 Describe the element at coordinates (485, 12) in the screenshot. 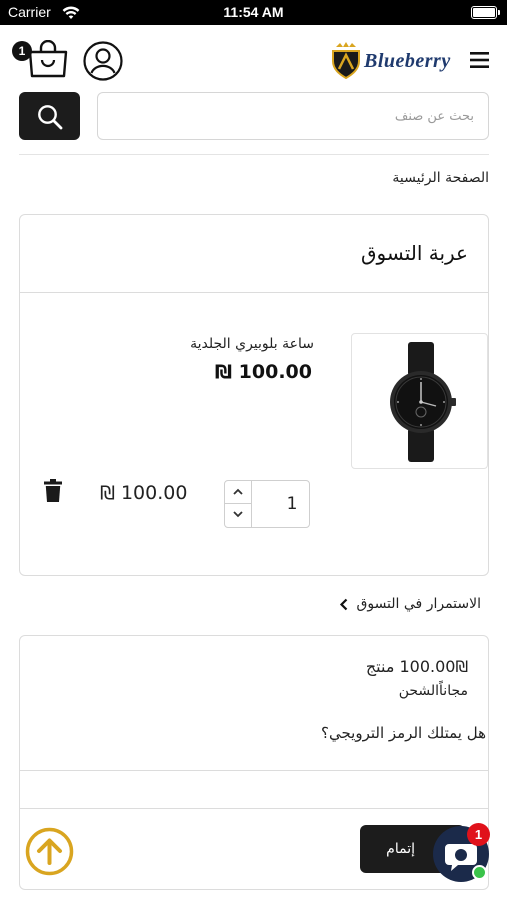

I see `battery-icon` at that location.